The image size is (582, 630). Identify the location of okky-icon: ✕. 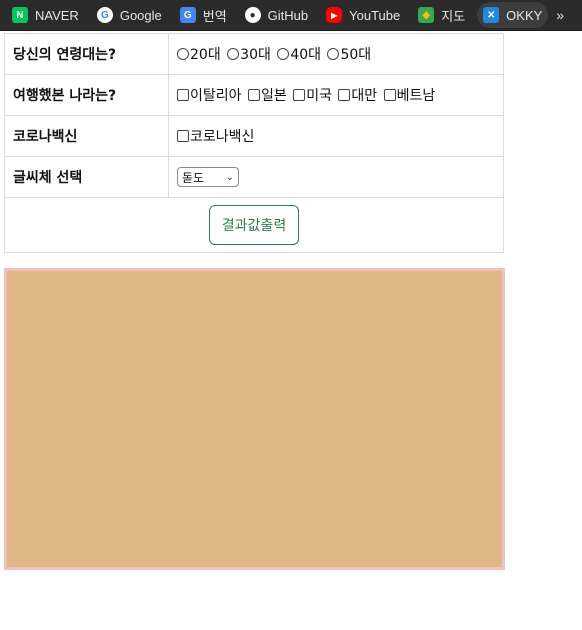
(491, 15).